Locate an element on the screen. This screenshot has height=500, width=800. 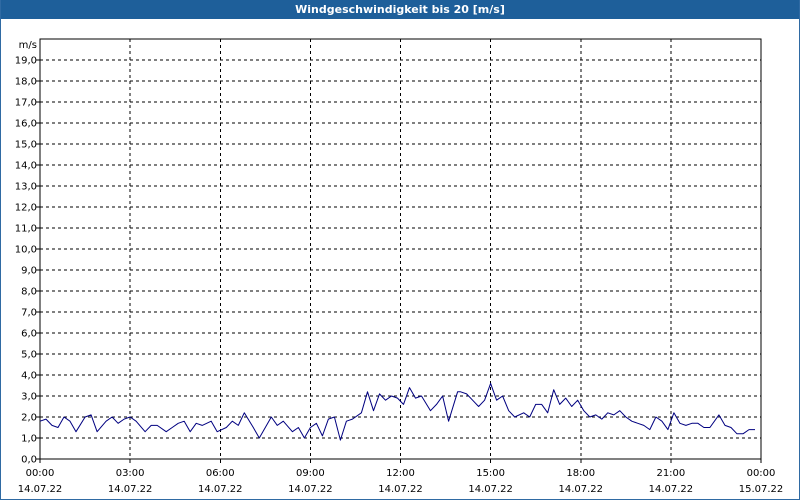
y-tick-label: 3,0 is located at coordinates (29, 397).